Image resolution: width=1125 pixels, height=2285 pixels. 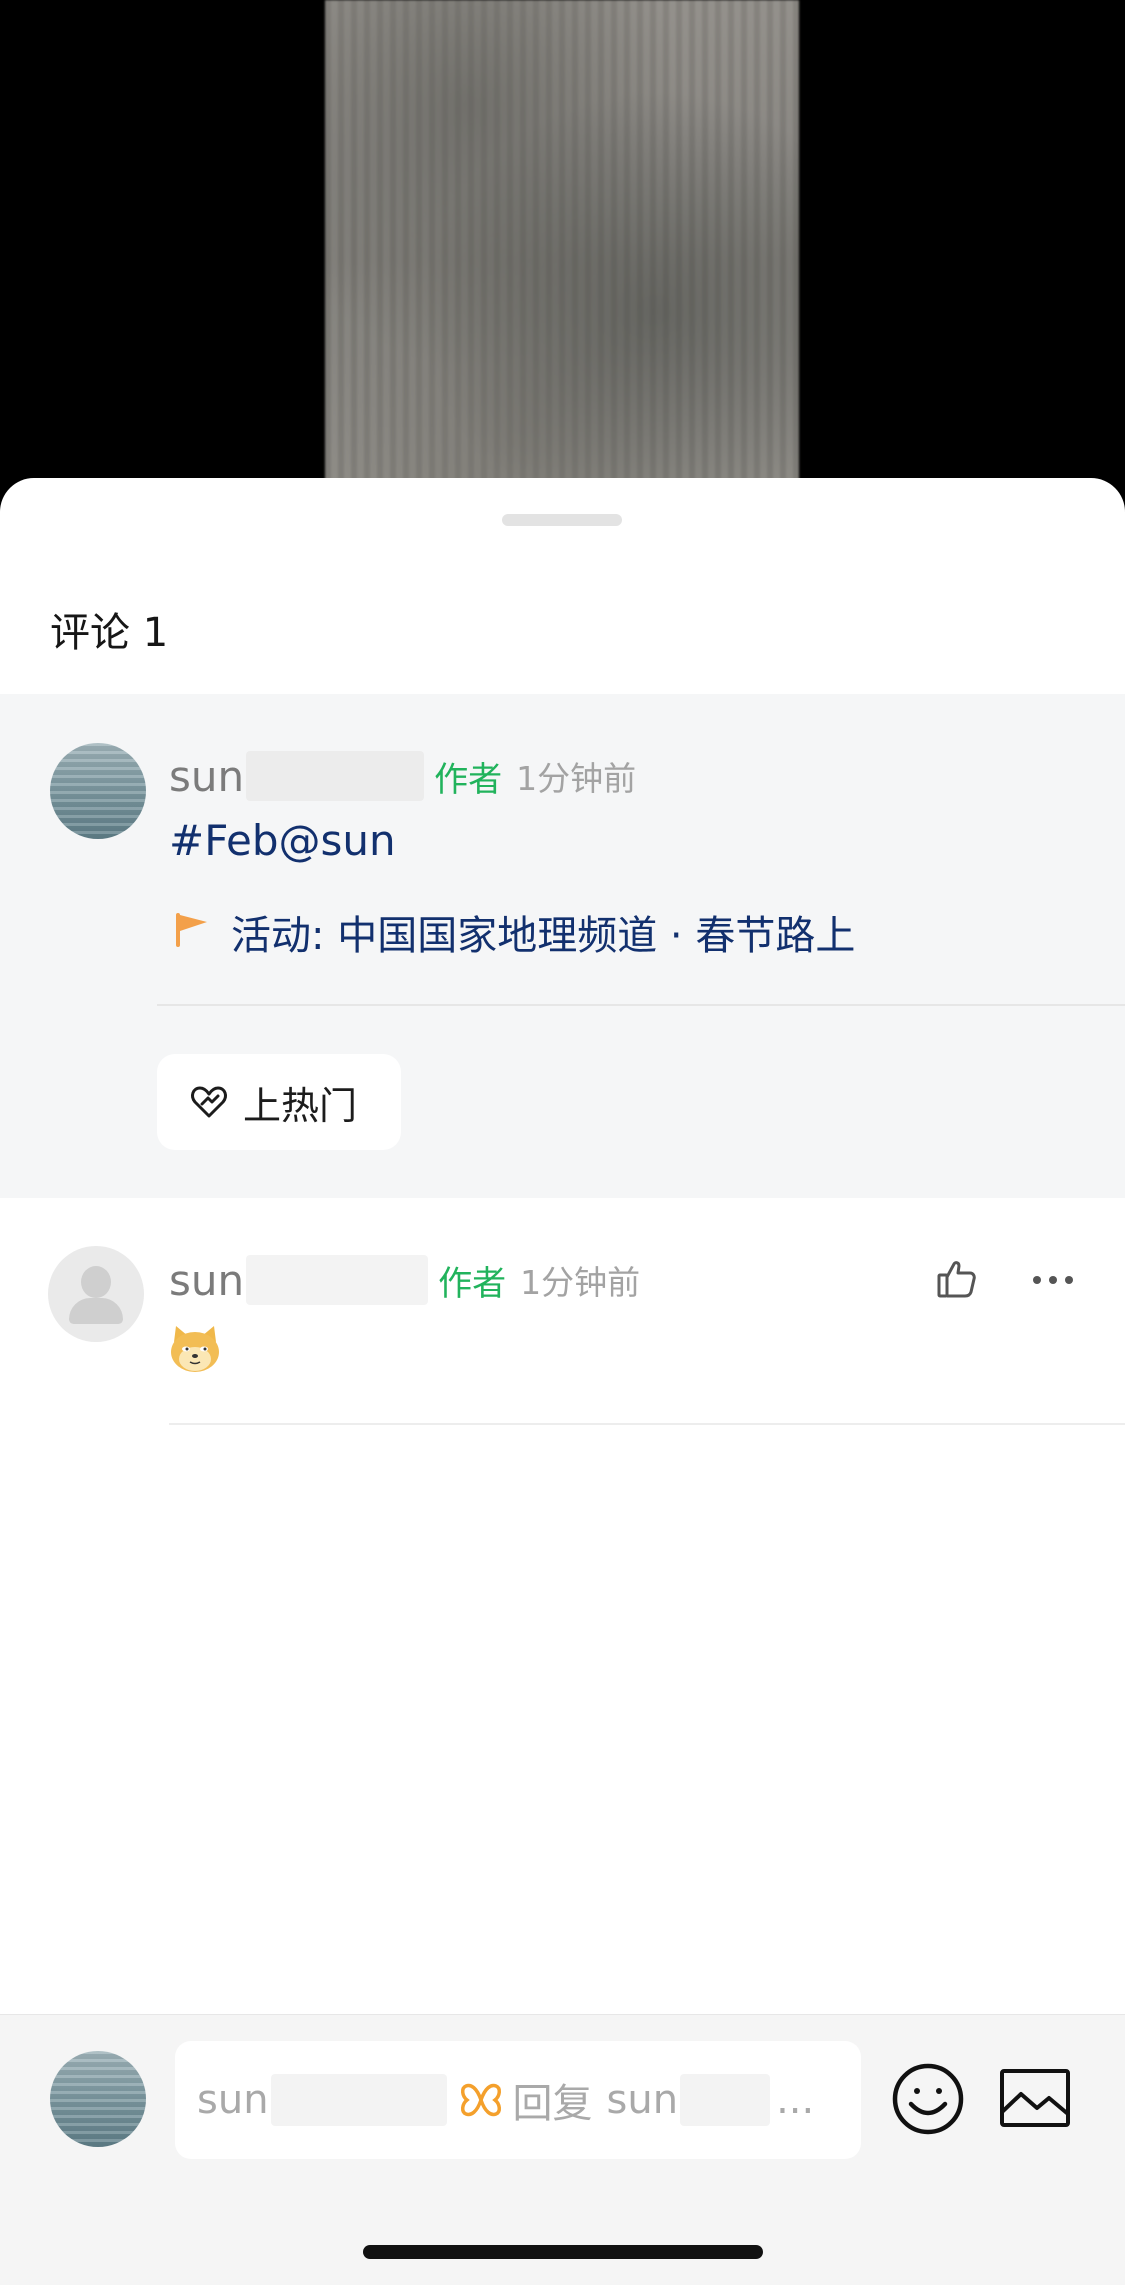 I want to click on activity-text: 活动: 中国国家地理频道 · 春节路上, so click(x=543, y=936).